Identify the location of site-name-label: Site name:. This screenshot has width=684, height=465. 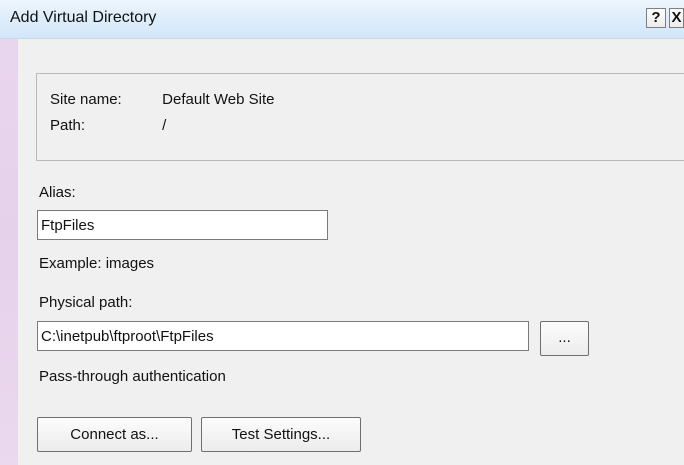
(86, 99).